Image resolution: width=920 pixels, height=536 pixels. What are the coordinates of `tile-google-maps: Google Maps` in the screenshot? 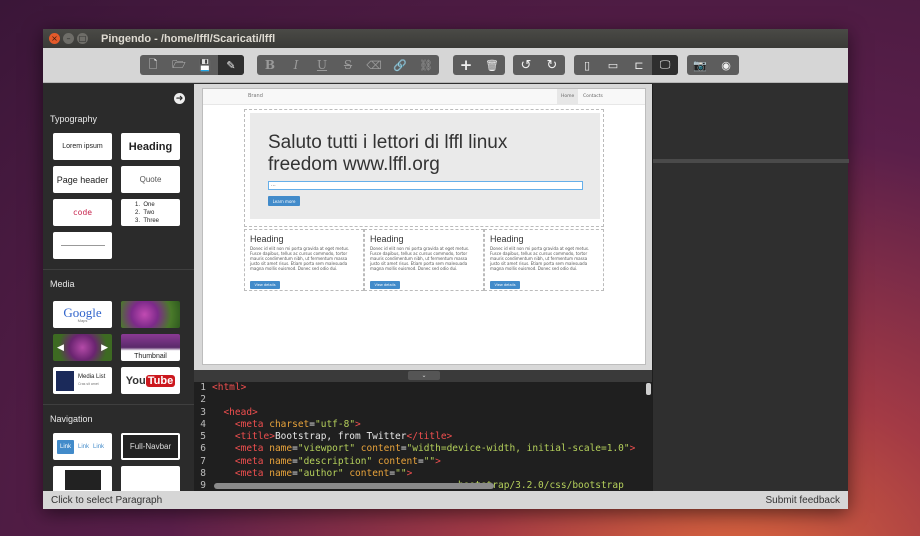 It's located at (82, 314).